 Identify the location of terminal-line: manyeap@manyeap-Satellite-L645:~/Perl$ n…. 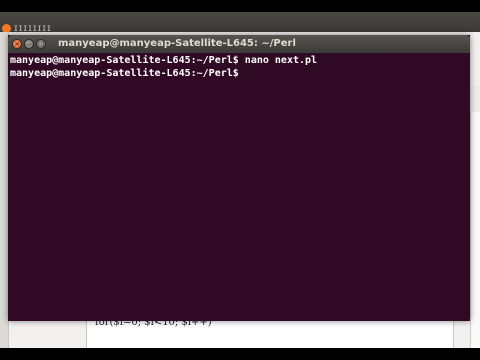
(164, 60).